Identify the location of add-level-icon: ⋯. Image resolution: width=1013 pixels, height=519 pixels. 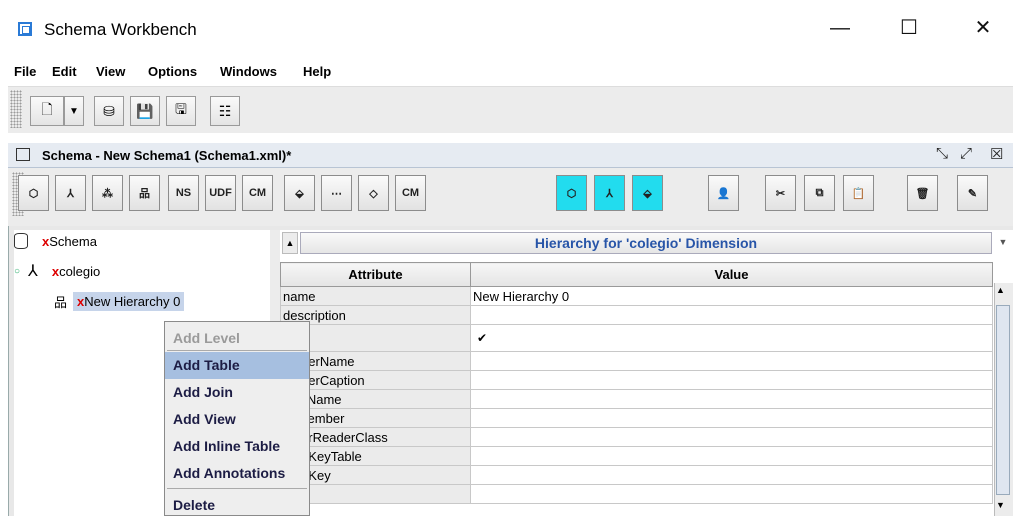
(336, 193).